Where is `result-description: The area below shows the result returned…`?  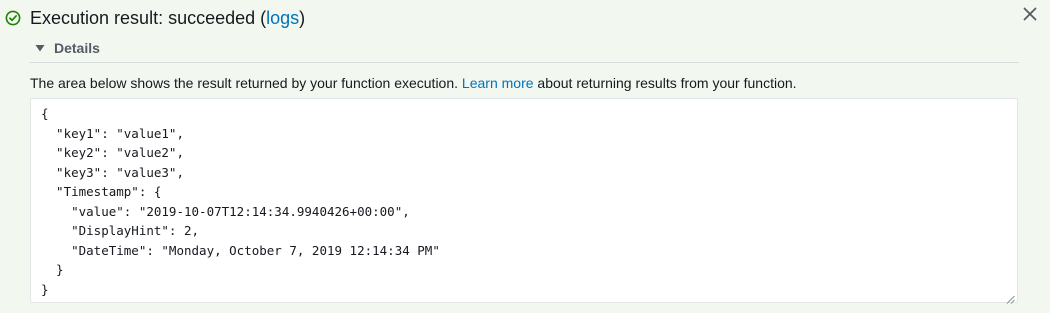 result-description: The area below shows the result returned… is located at coordinates (413, 83).